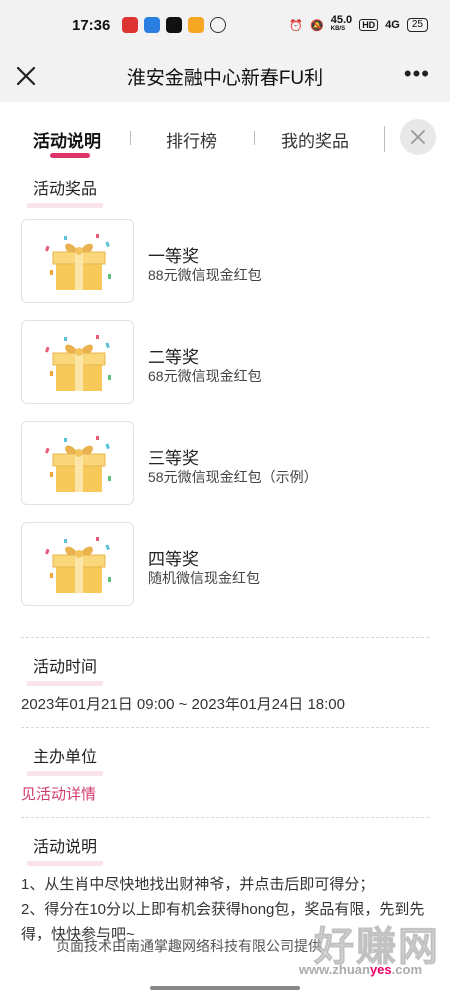 The image size is (450, 1000). What do you see at coordinates (360, 969) in the screenshot?
I see `watermark-url: www.zhuanyes.com` at bounding box center [360, 969].